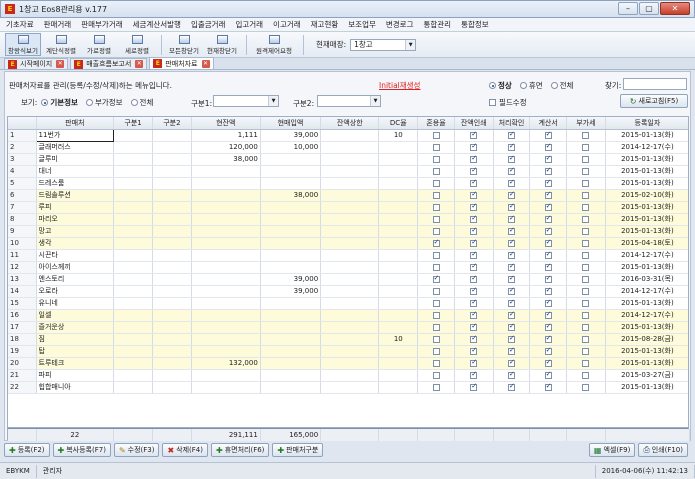 The width and height of the screenshot is (695, 479). I want to click on column-header: 판매처, so click(75, 123).